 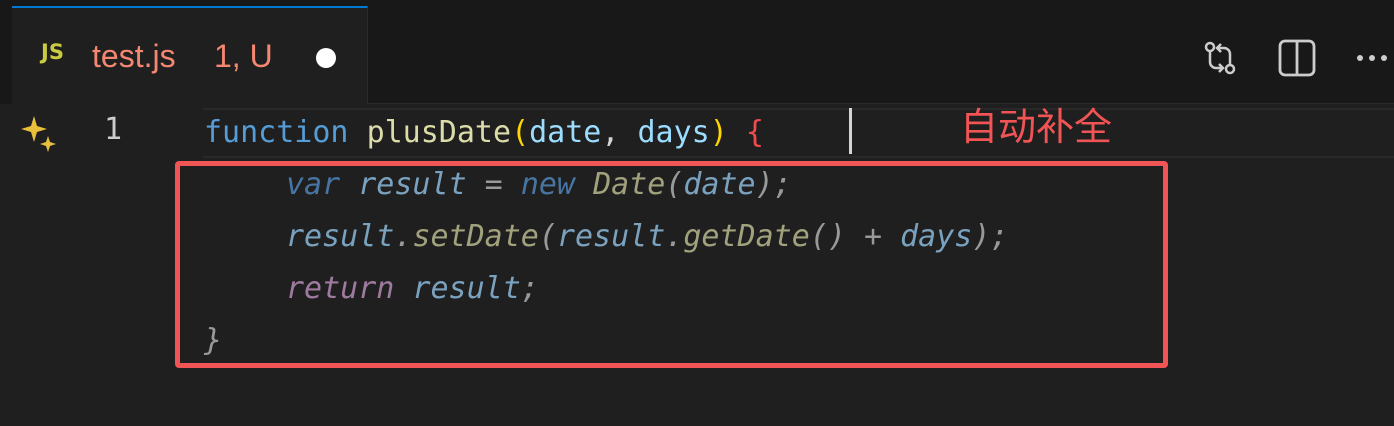 I want to click on keyword-function: function, so click(x=276, y=132).